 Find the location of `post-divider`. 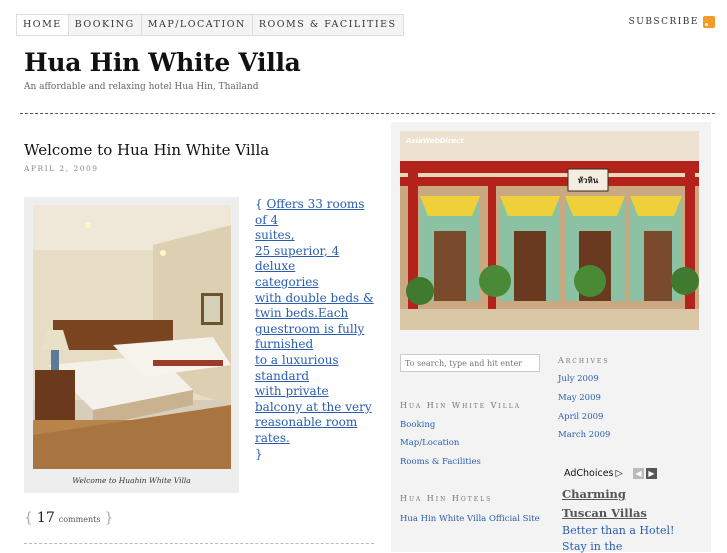

post-divider is located at coordinates (199, 543).